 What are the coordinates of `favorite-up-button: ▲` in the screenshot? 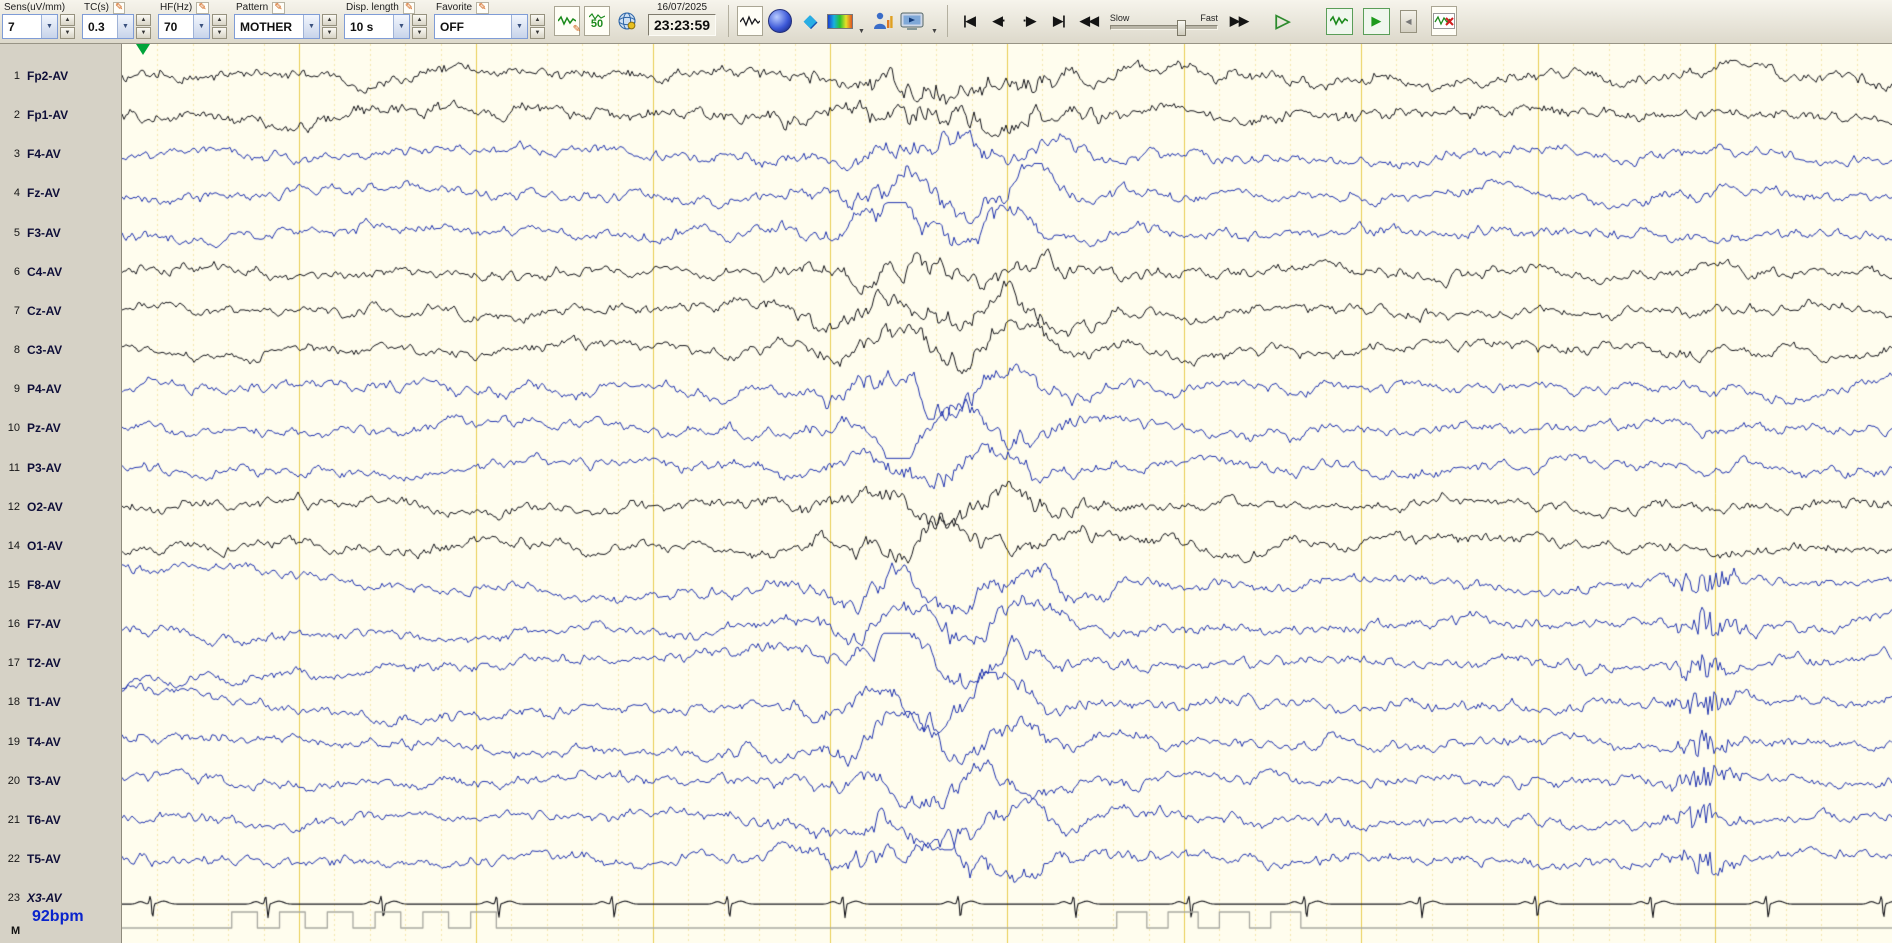 It's located at (537, 20).